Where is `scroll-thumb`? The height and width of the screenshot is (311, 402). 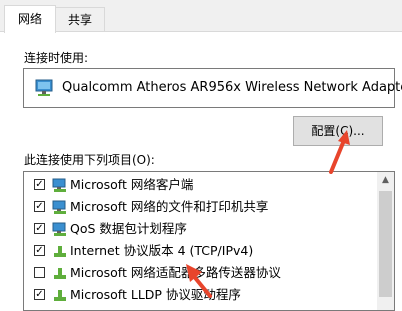 scroll-thumb is located at coordinates (385, 244).